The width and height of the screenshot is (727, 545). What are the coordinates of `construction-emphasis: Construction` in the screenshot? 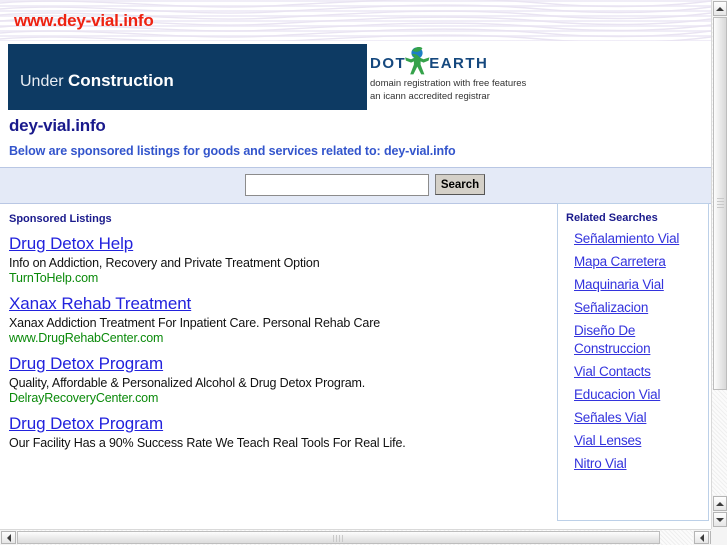 It's located at (121, 80).